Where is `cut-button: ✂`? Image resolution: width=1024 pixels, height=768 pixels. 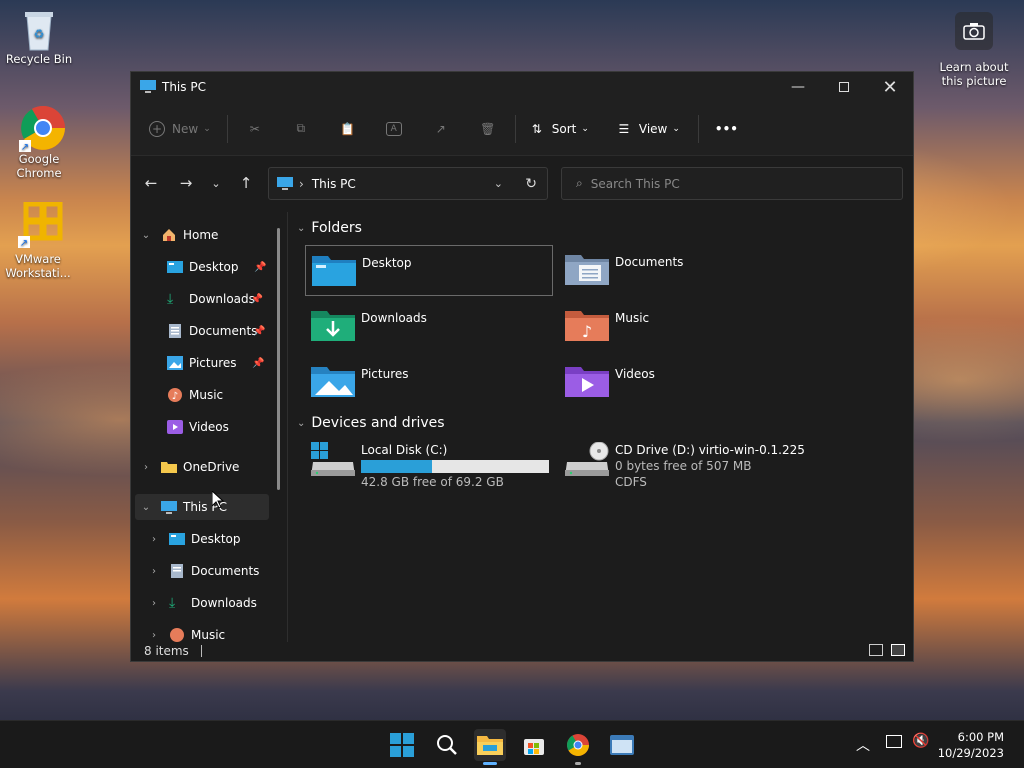 cut-button: ✂ is located at coordinates (255, 129).